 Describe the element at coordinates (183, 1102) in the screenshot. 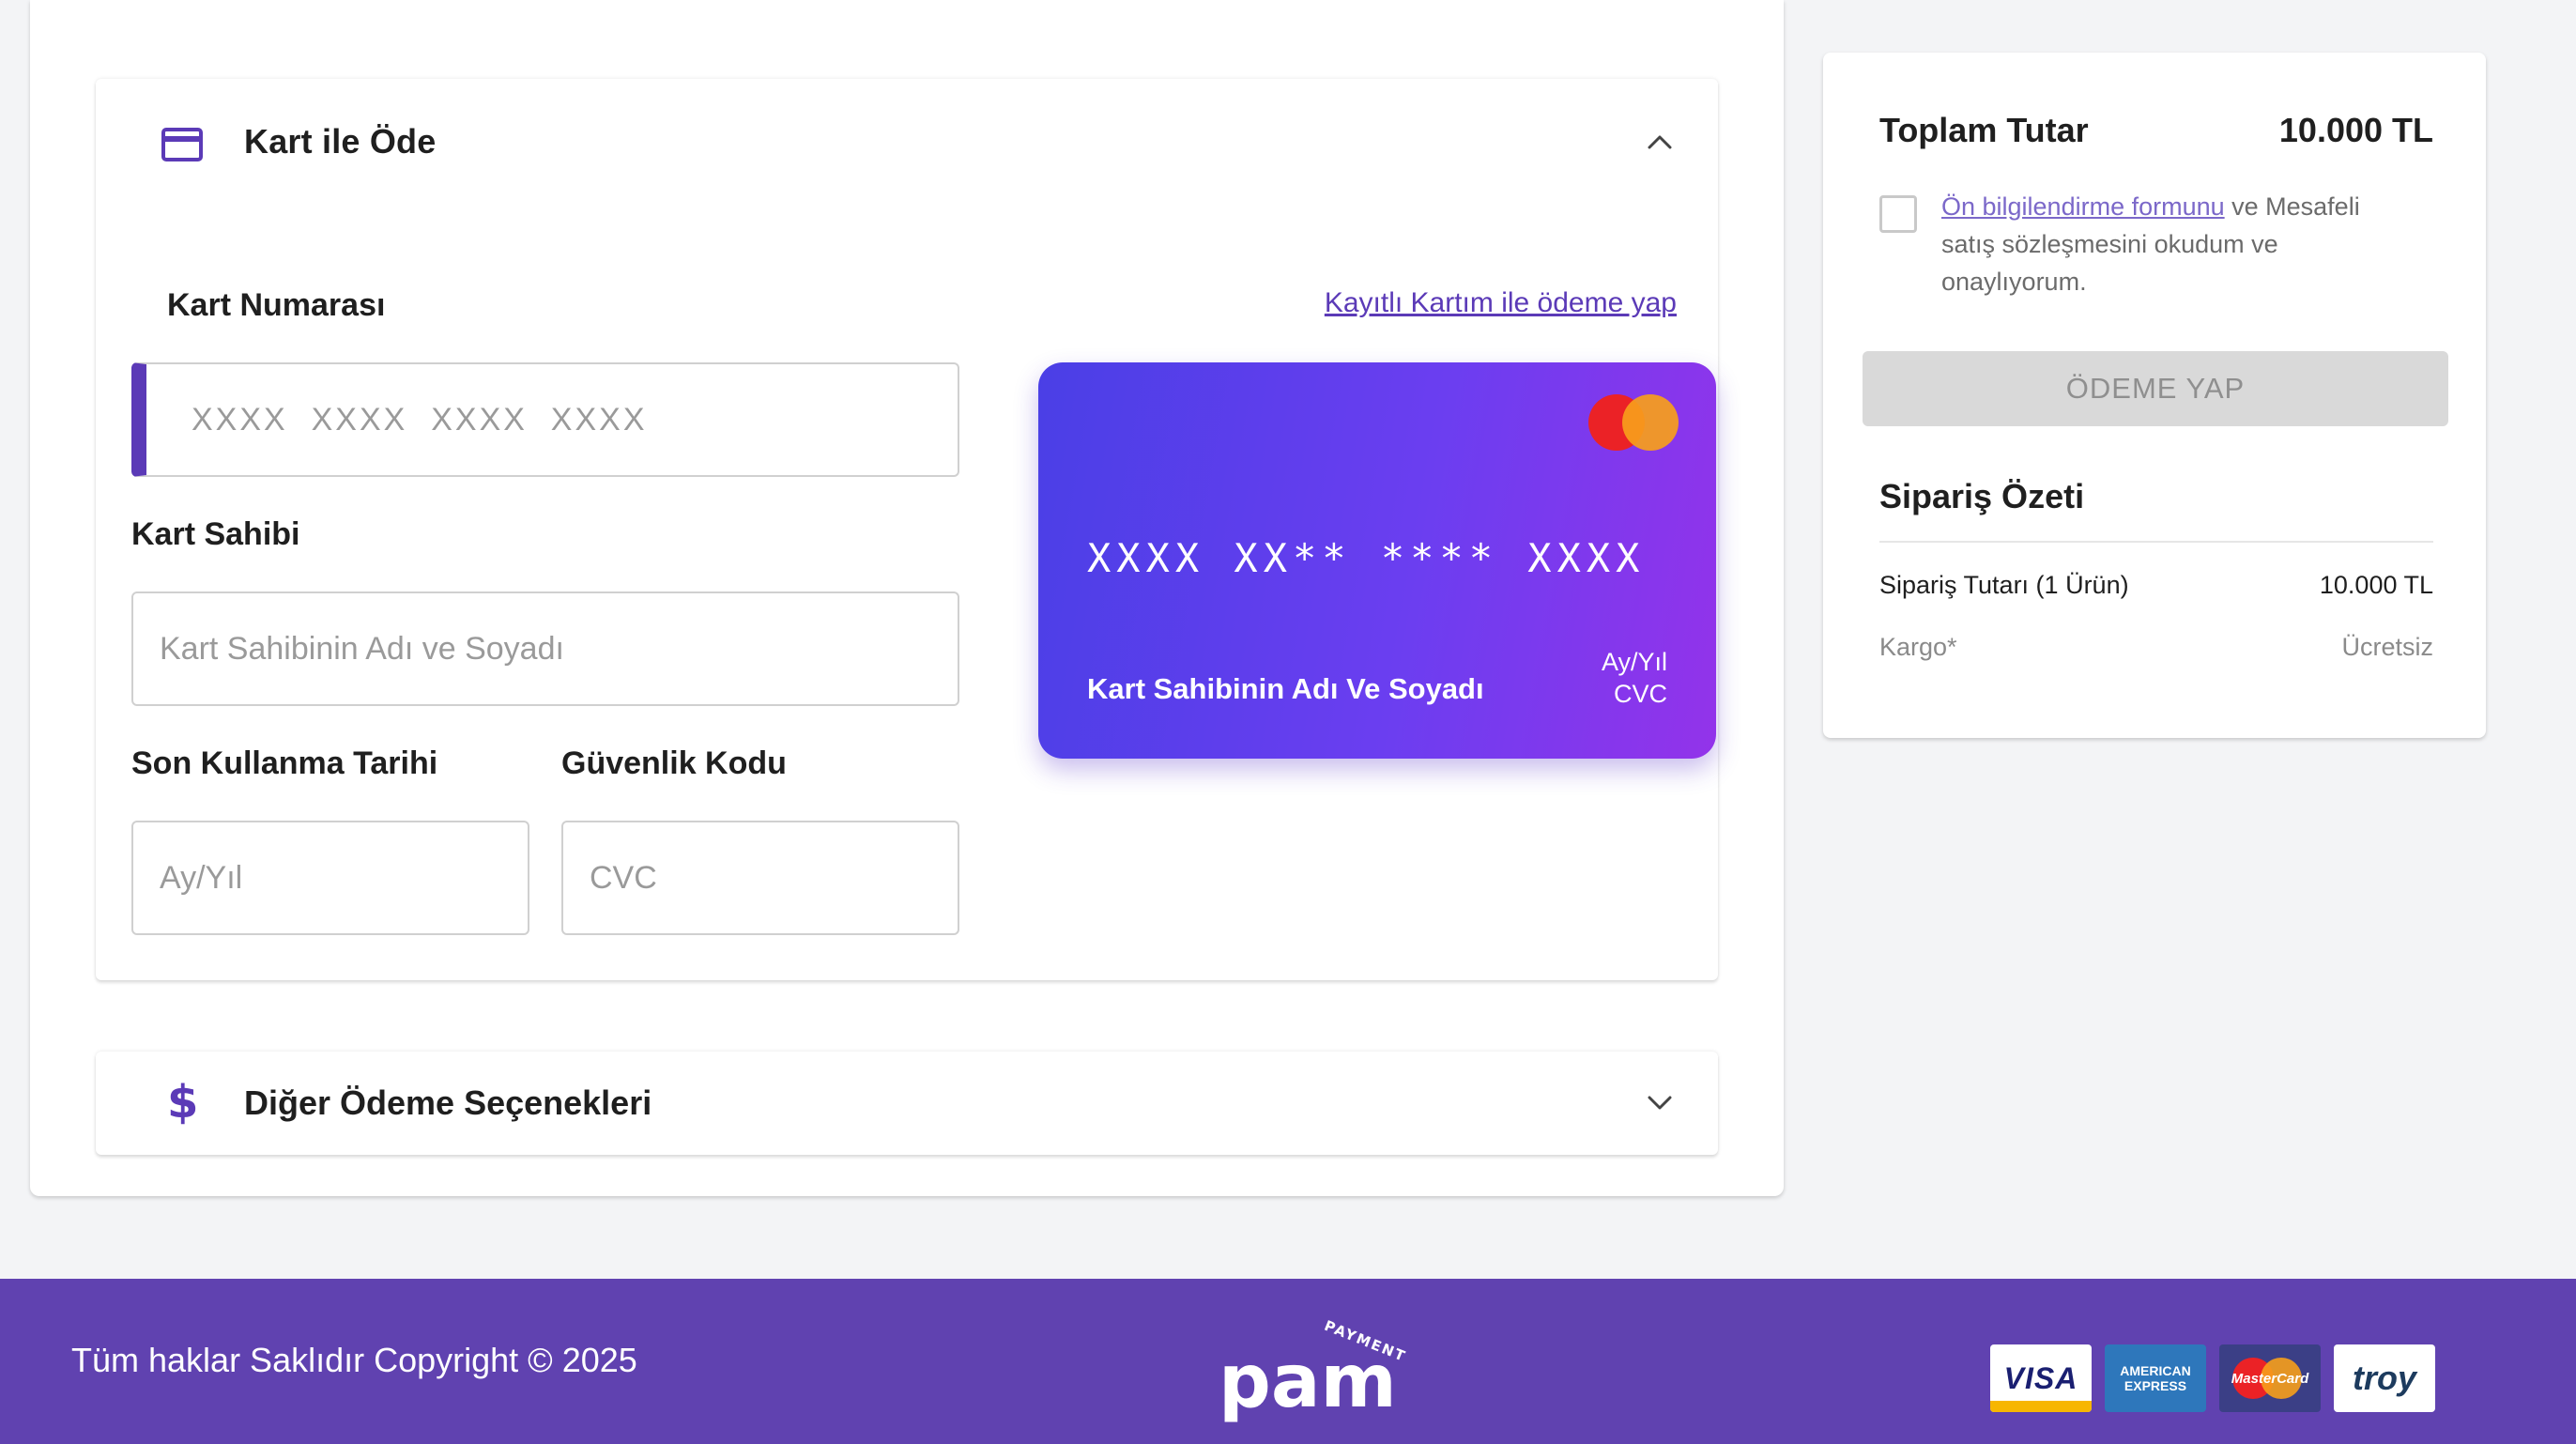

I see `dollar-icon: $` at that location.